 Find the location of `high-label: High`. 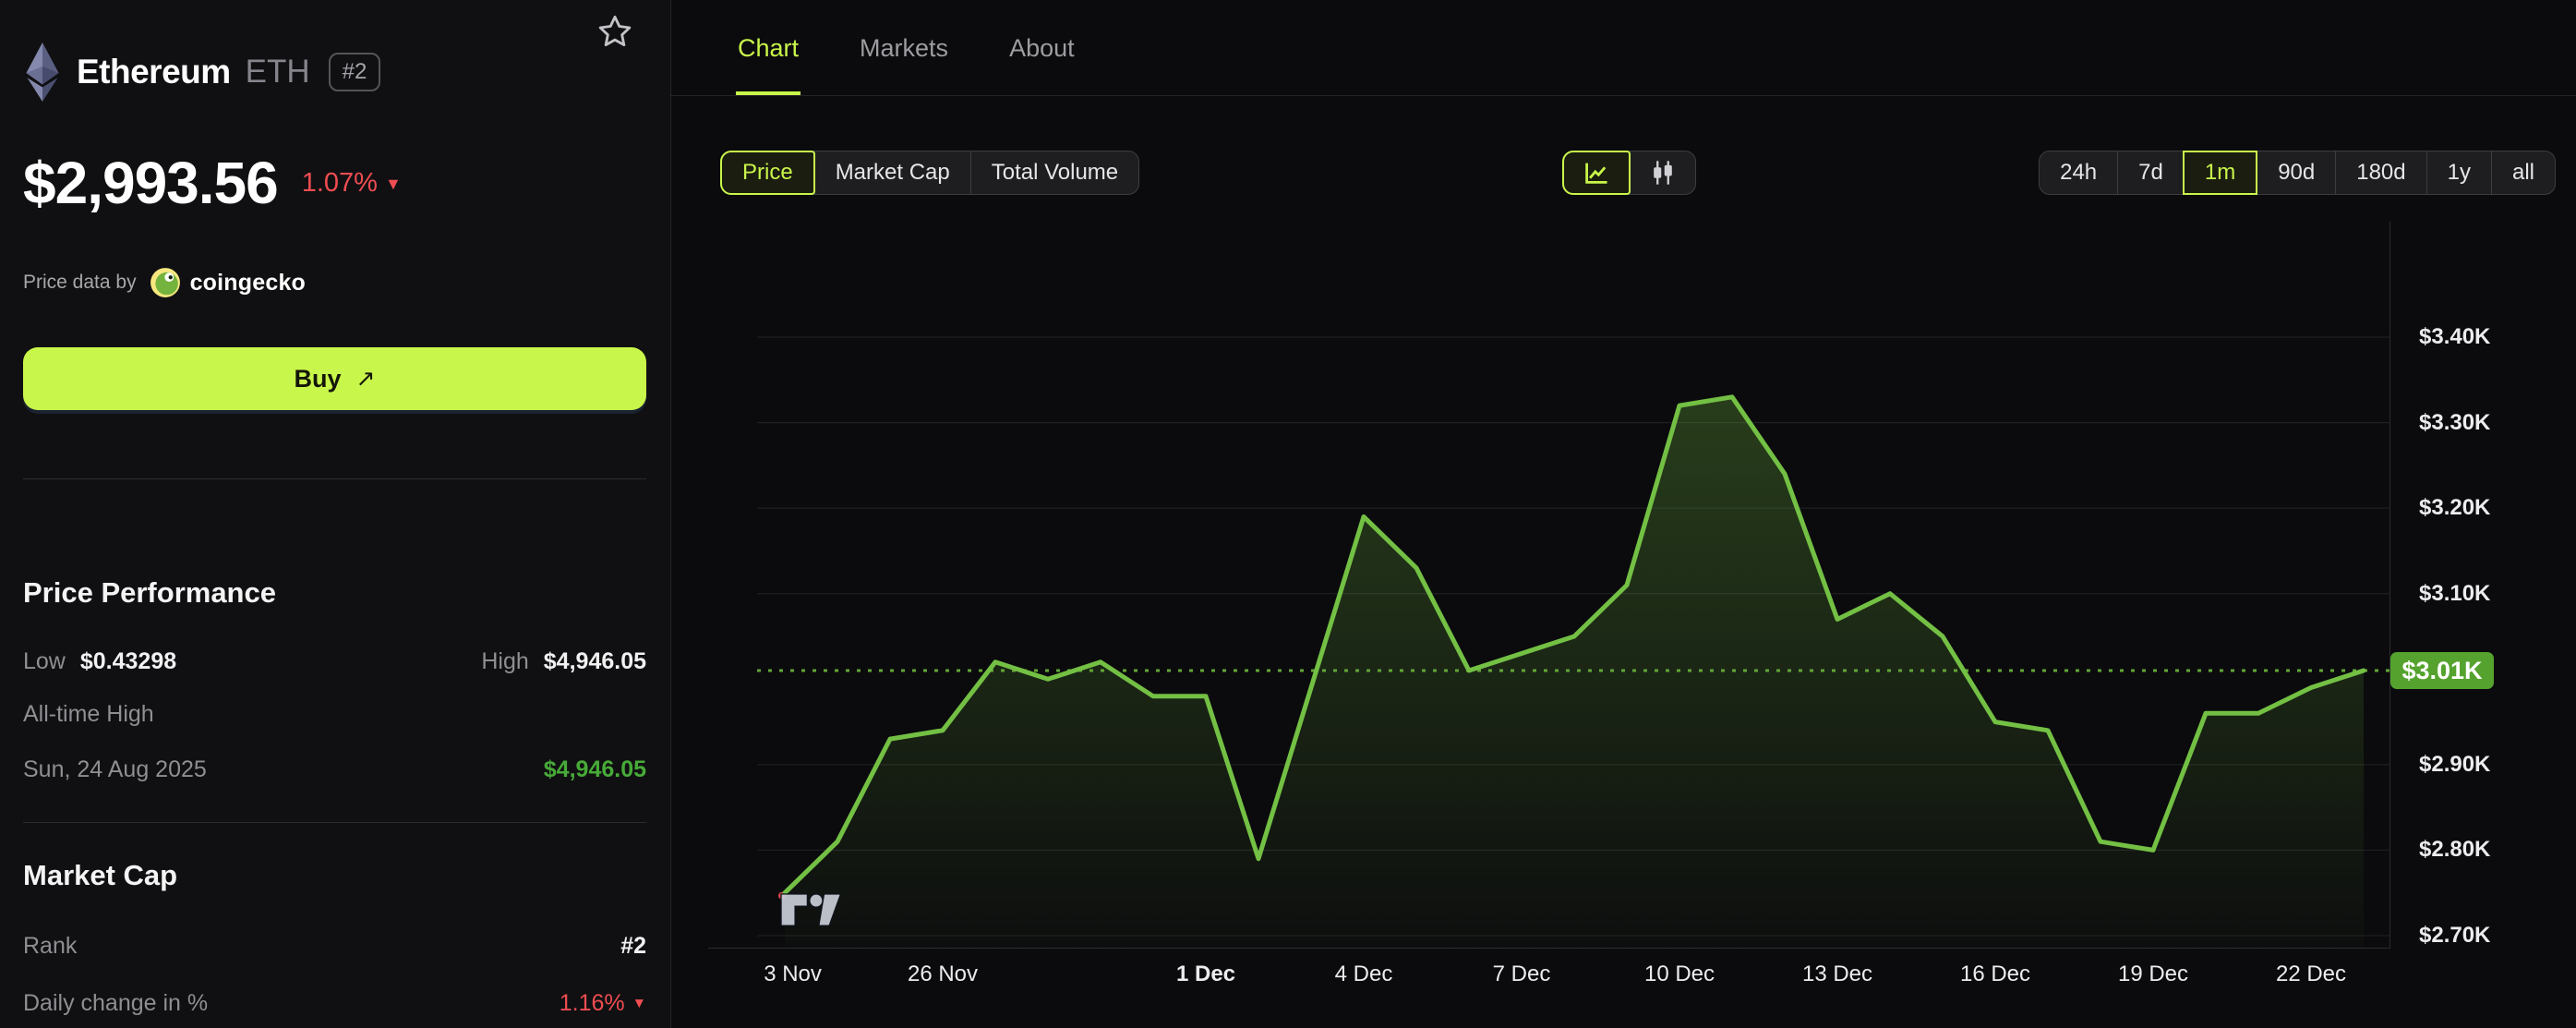

high-label: High is located at coordinates (505, 660).